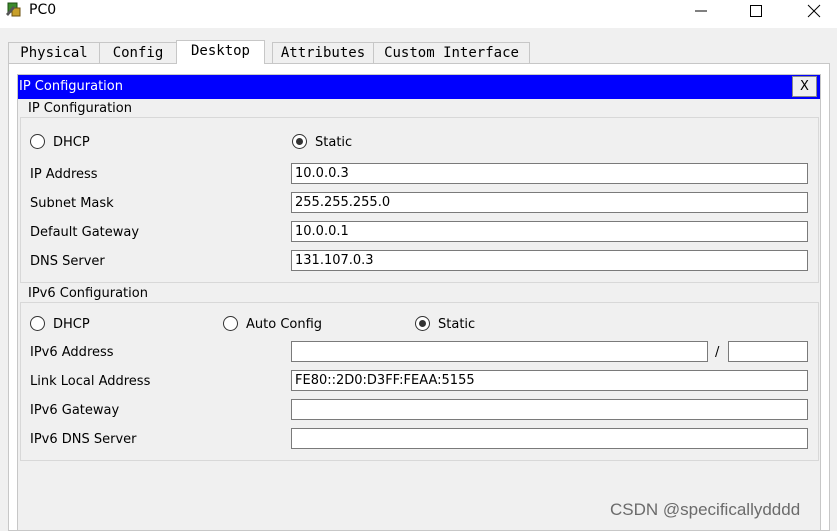 The image size is (837, 531). What do you see at coordinates (14, 11) in the screenshot?
I see `packet-tracer-pc-icon` at bounding box center [14, 11].